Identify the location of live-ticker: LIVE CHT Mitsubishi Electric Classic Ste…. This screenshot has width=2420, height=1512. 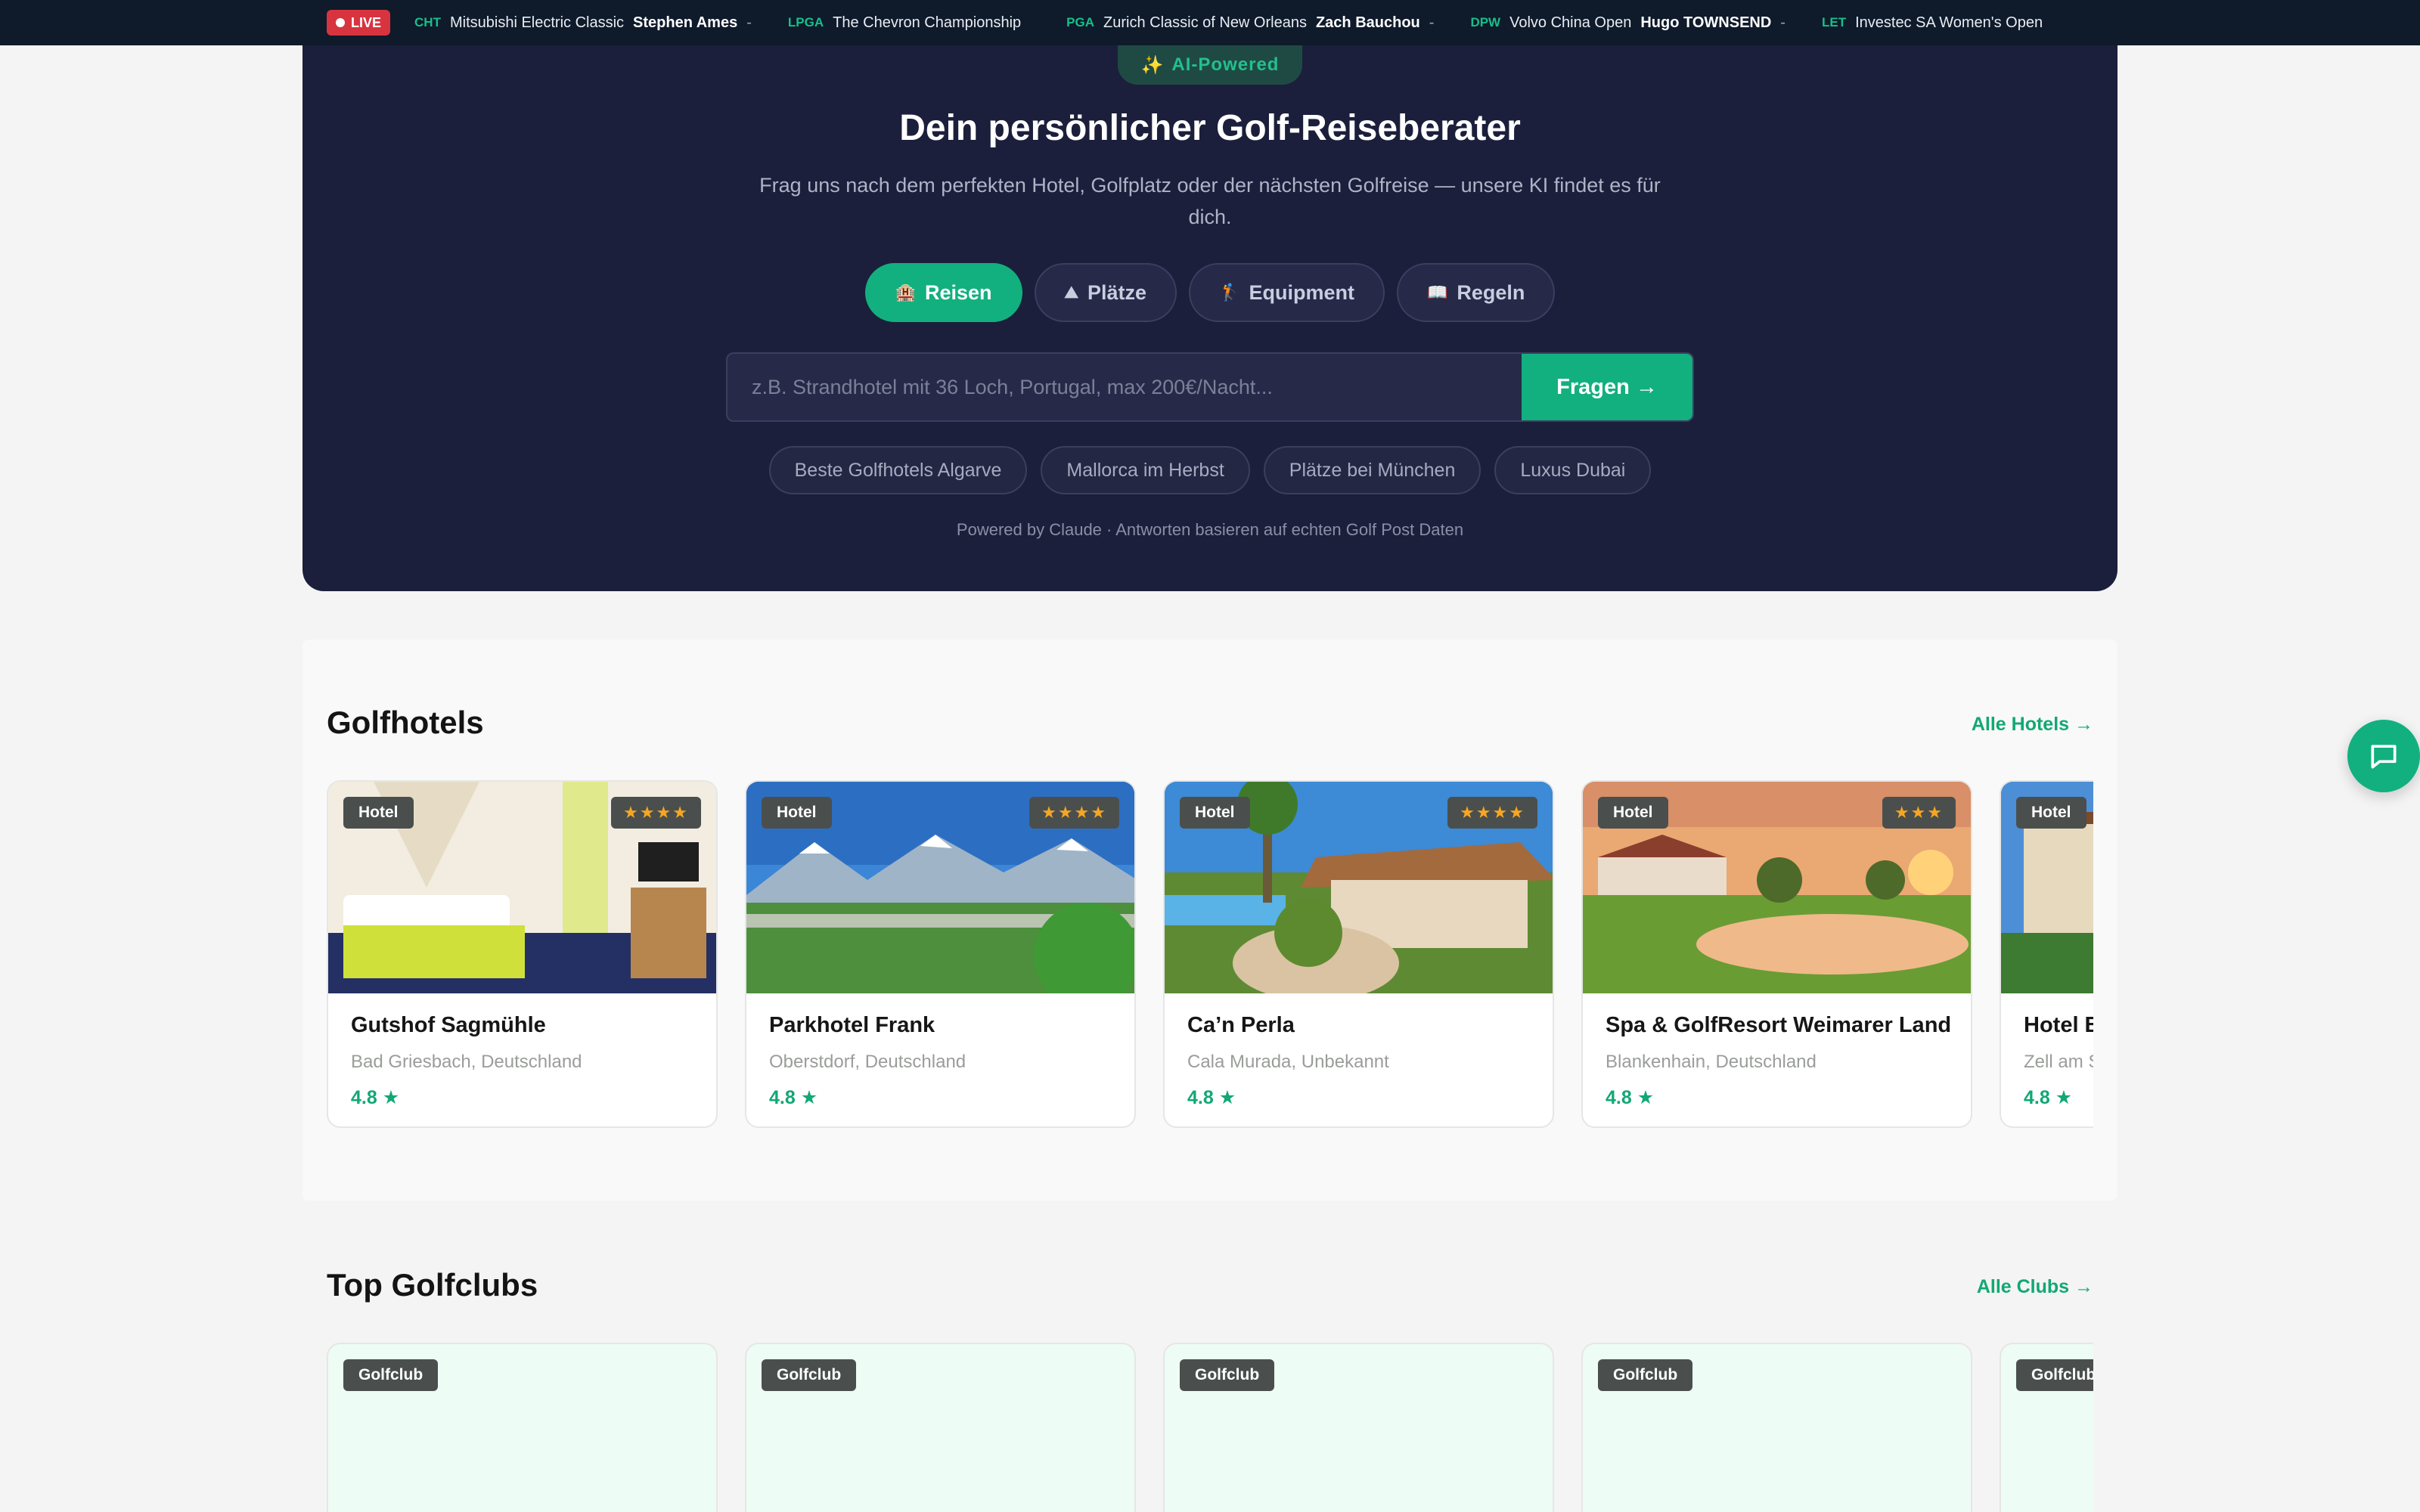
(1210, 22).